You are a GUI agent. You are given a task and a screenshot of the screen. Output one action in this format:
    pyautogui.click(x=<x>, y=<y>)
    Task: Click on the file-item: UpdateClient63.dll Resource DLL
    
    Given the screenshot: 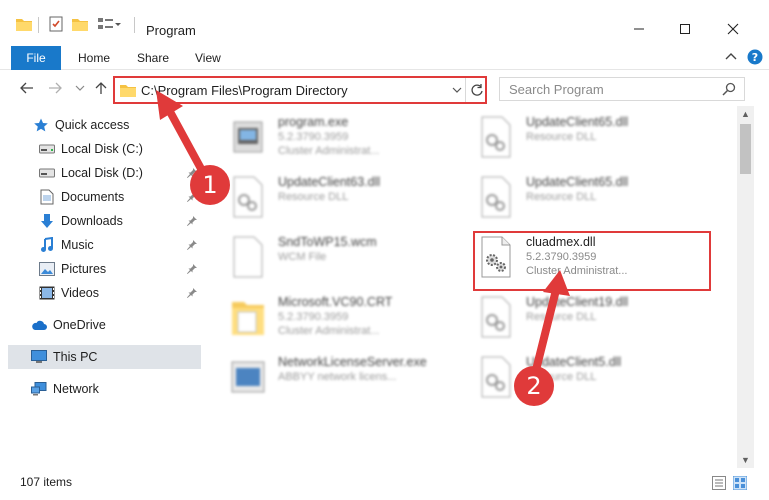 What is the action you would take?
    pyautogui.click(x=345, y=198)
    